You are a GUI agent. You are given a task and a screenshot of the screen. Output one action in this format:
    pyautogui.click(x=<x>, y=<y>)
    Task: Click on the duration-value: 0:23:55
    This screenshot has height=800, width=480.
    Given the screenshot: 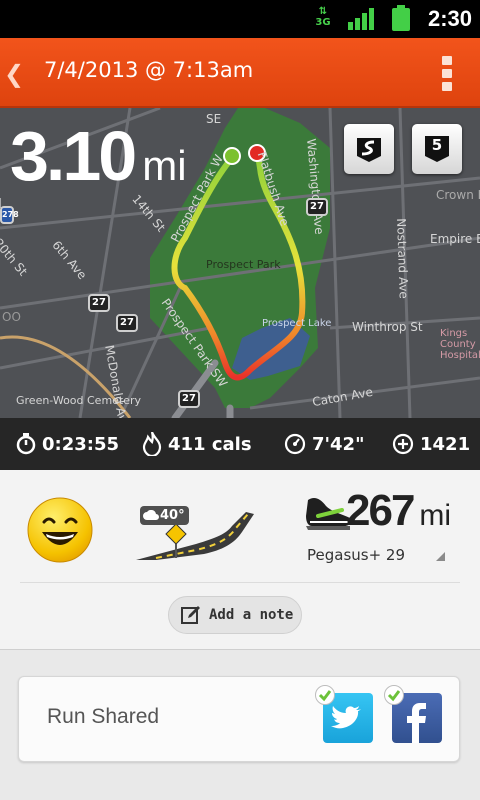 What is the action you would take?
    pyautogui.click(x=81, y=444)
    